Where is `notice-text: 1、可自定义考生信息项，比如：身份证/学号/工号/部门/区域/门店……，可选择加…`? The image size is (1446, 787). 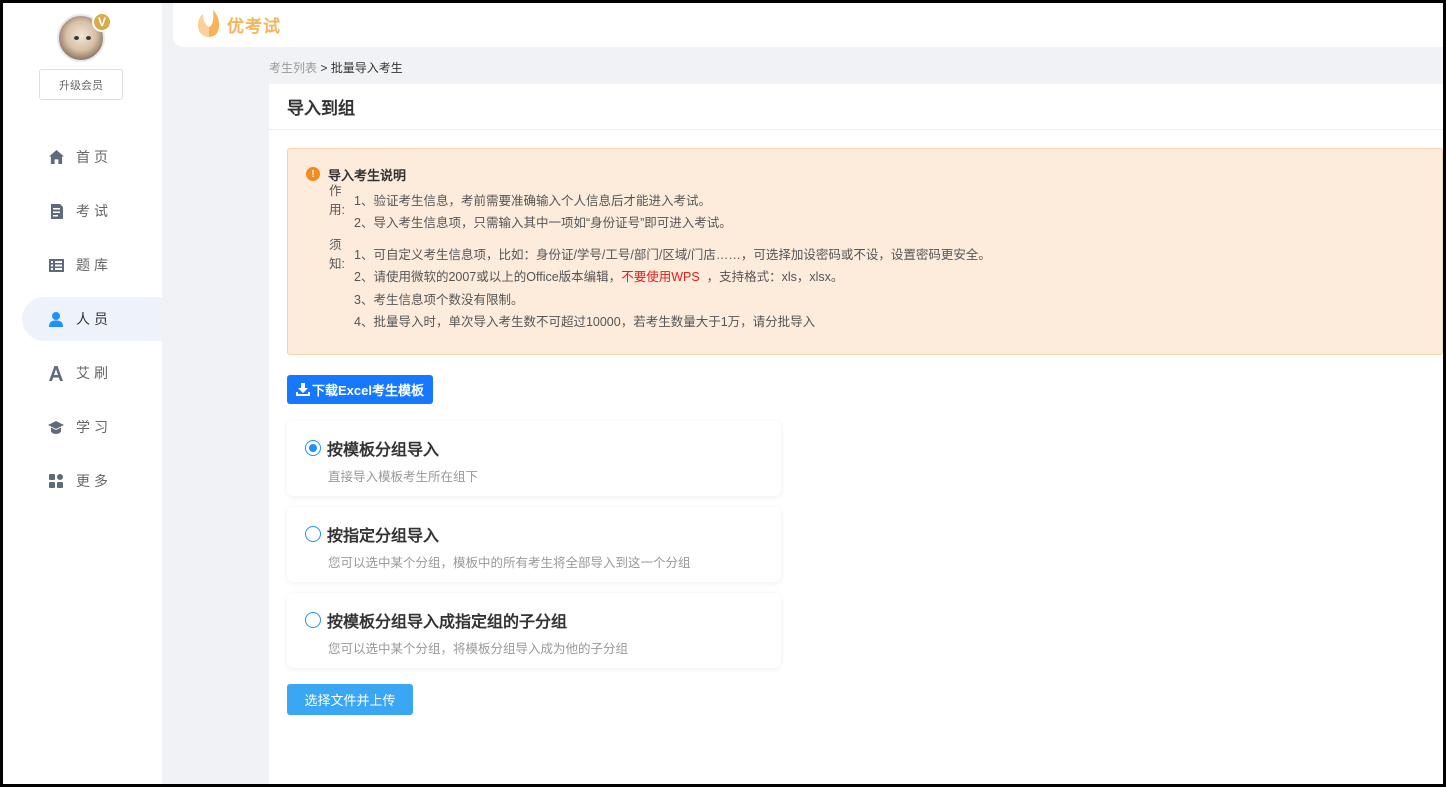 notice-text: 1、可自定义考生信息项，比如：身份证/学号/工号/部门/区域/门店……，可选择加… is located at coordinates (672, 254).